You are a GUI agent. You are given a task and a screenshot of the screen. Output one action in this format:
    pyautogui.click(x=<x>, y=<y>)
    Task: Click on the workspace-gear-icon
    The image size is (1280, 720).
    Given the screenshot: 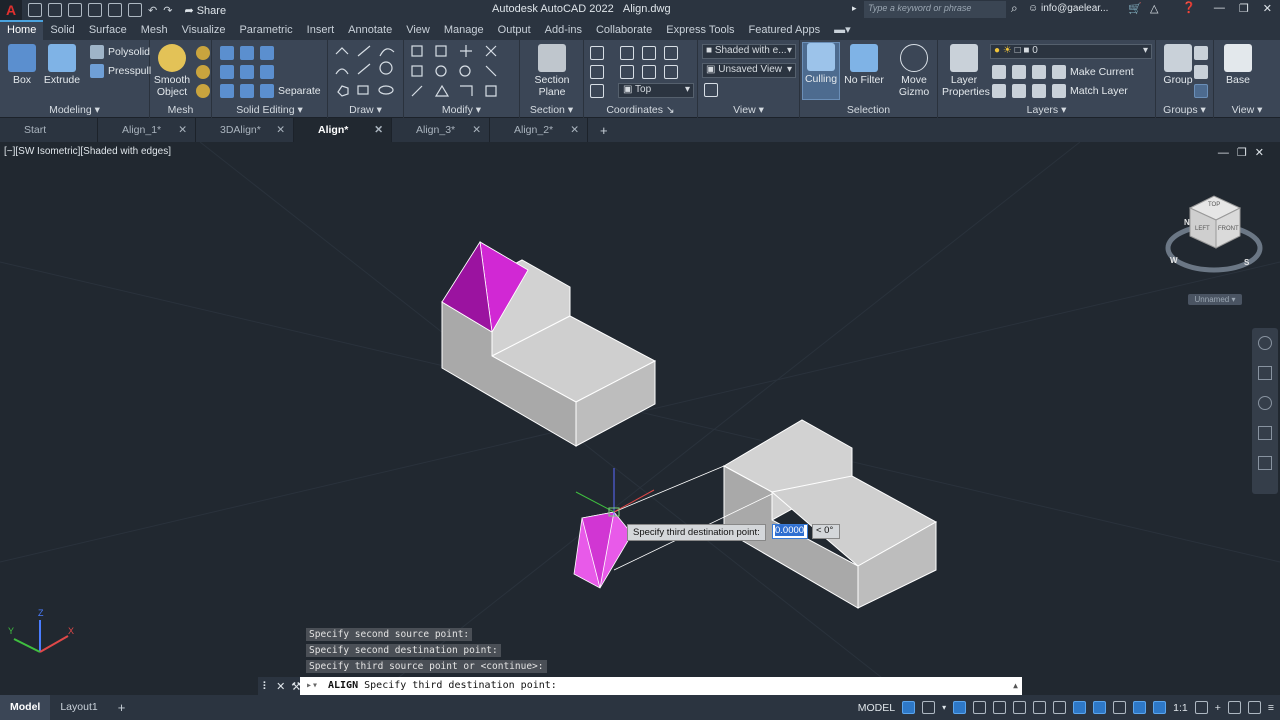 What is the action you would take?
    pyautogui.click(x=1201, y=707)
    